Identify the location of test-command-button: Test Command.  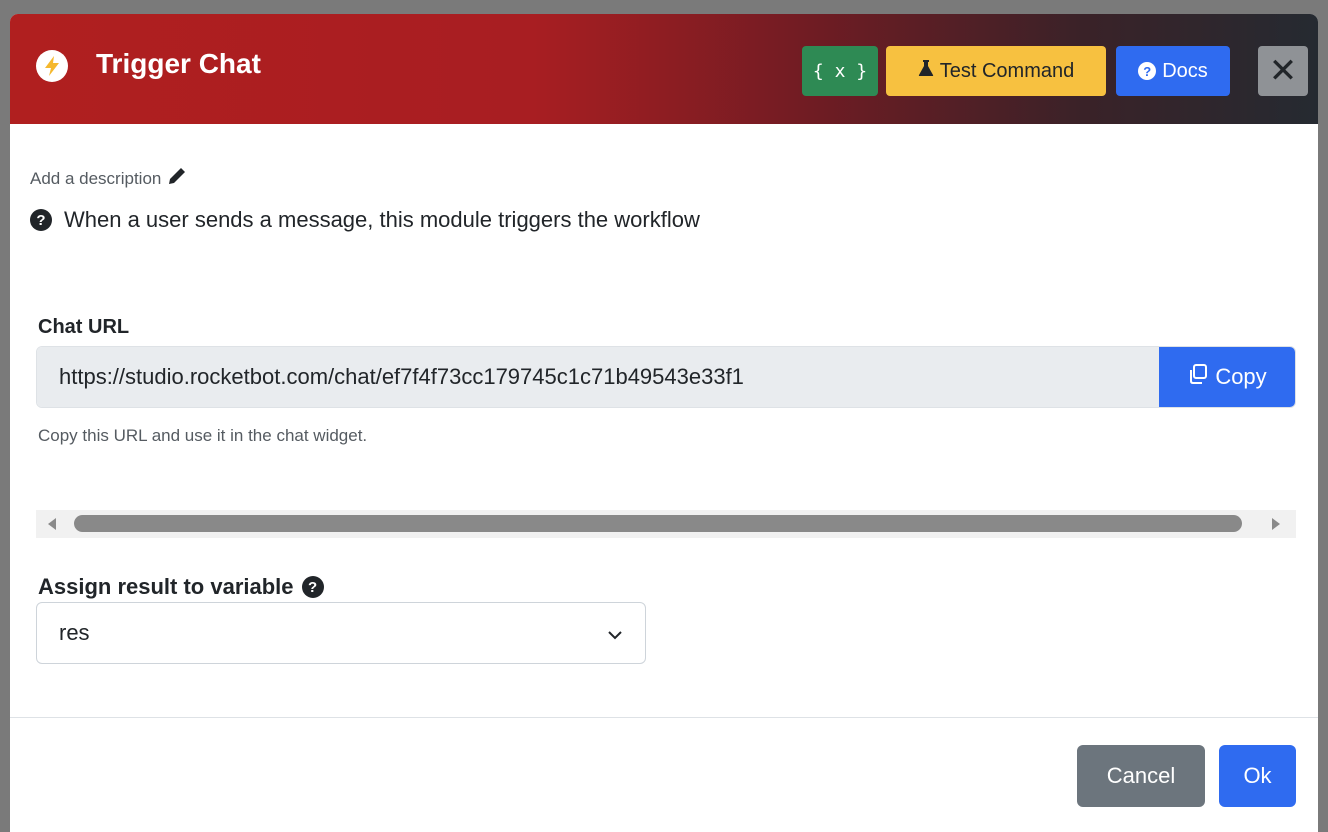
(996, 71).